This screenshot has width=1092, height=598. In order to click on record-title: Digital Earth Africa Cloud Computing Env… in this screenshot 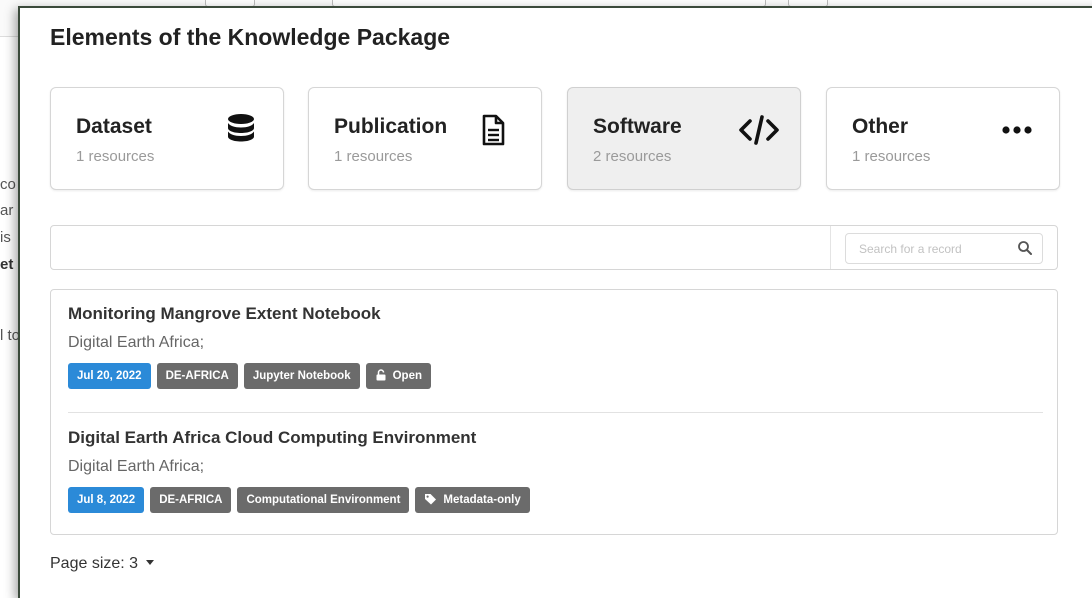, I will do `click(555, 438)`.